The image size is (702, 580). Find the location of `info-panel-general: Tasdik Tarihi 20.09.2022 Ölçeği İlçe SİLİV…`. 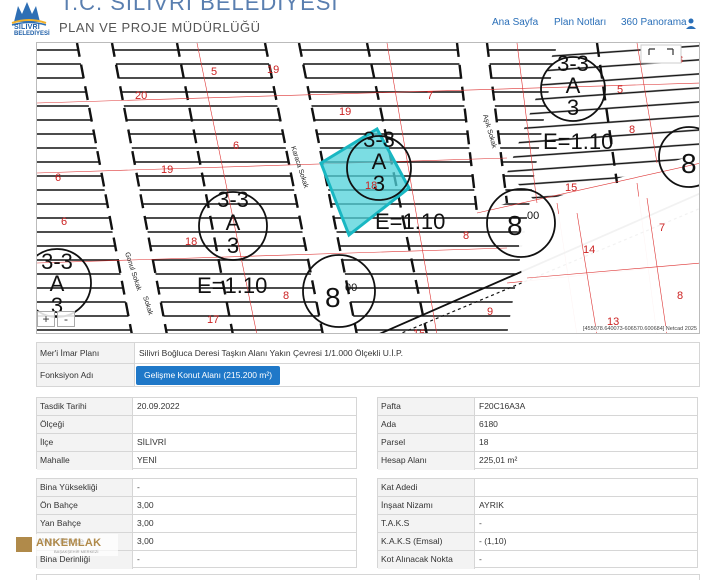

info-panel-general: Tasdik Tarihi 20.09.2022 Ölçeği İlçe SİLİV… is located at coordinates (196, 433).